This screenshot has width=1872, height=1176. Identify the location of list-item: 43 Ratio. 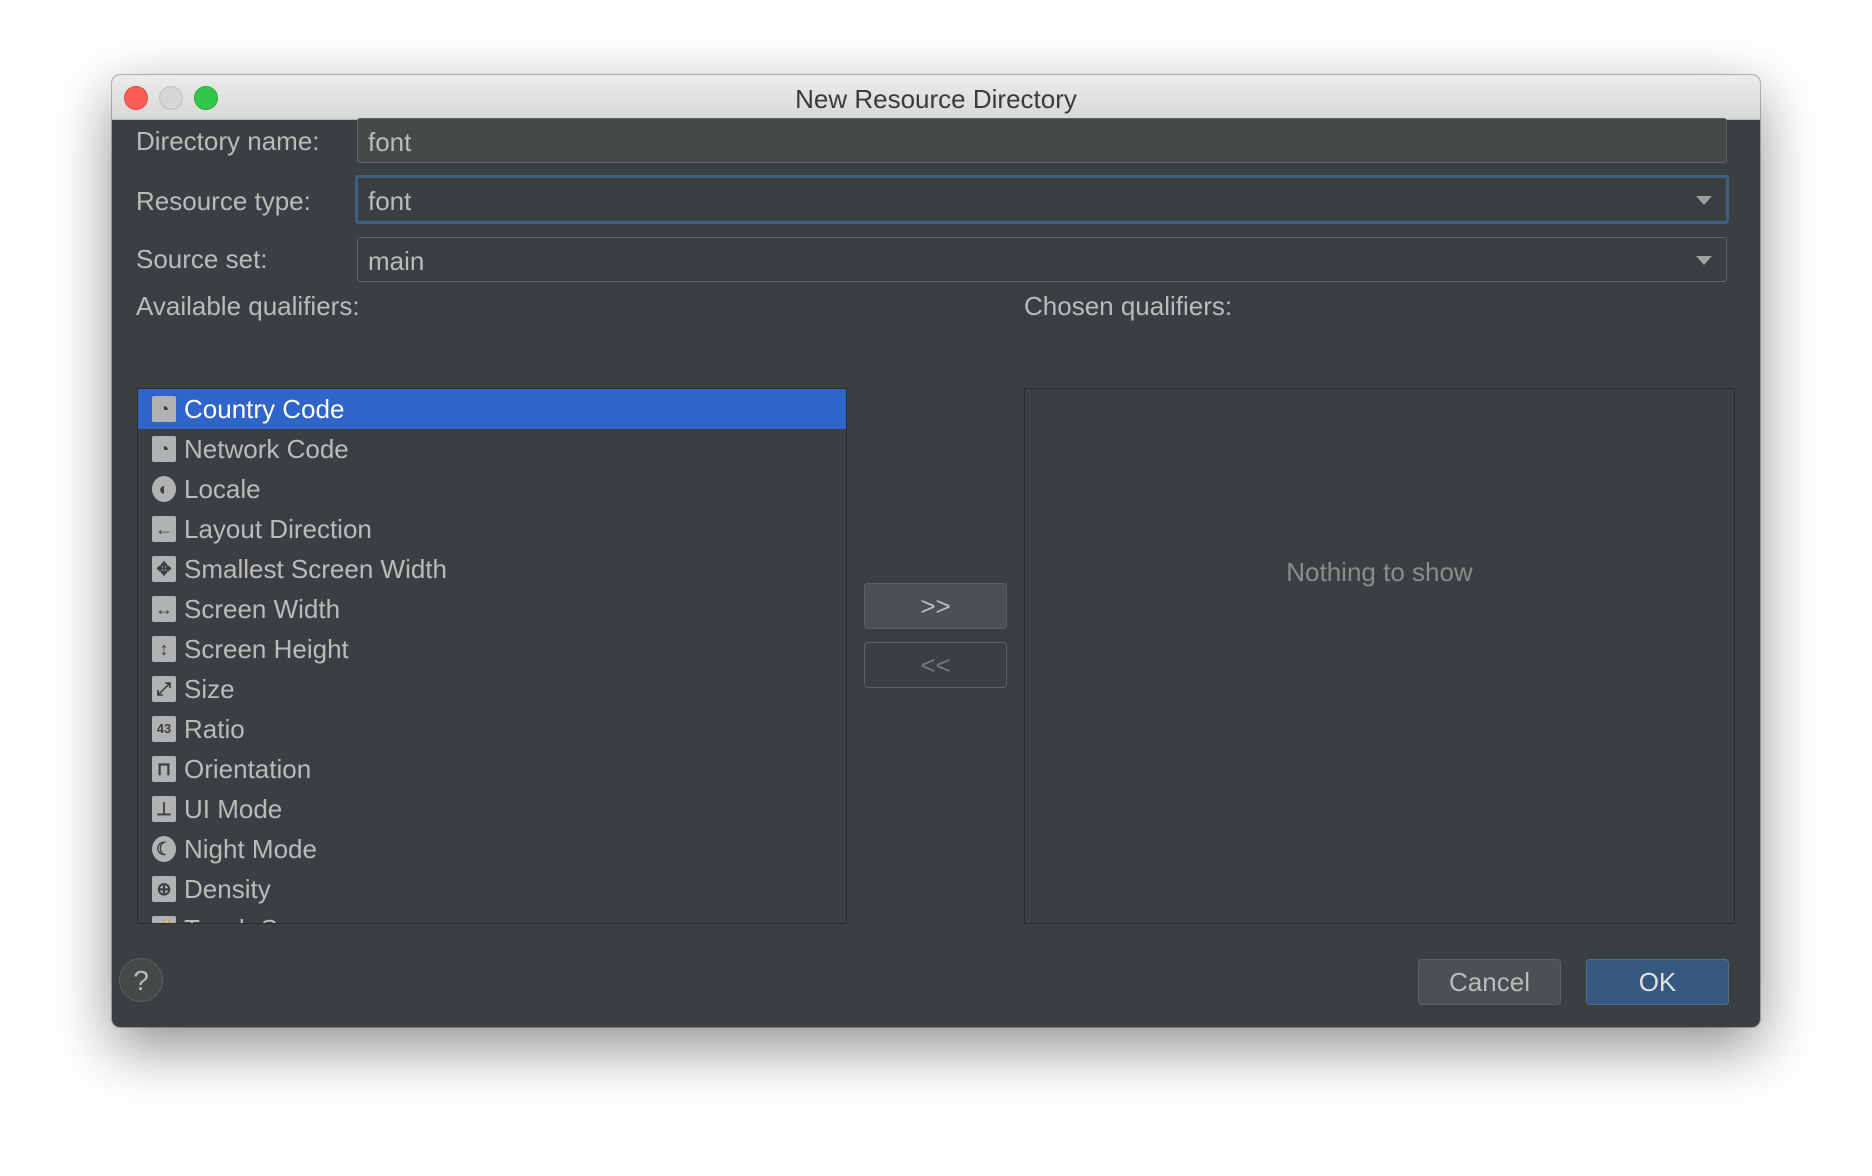
(492, 729).